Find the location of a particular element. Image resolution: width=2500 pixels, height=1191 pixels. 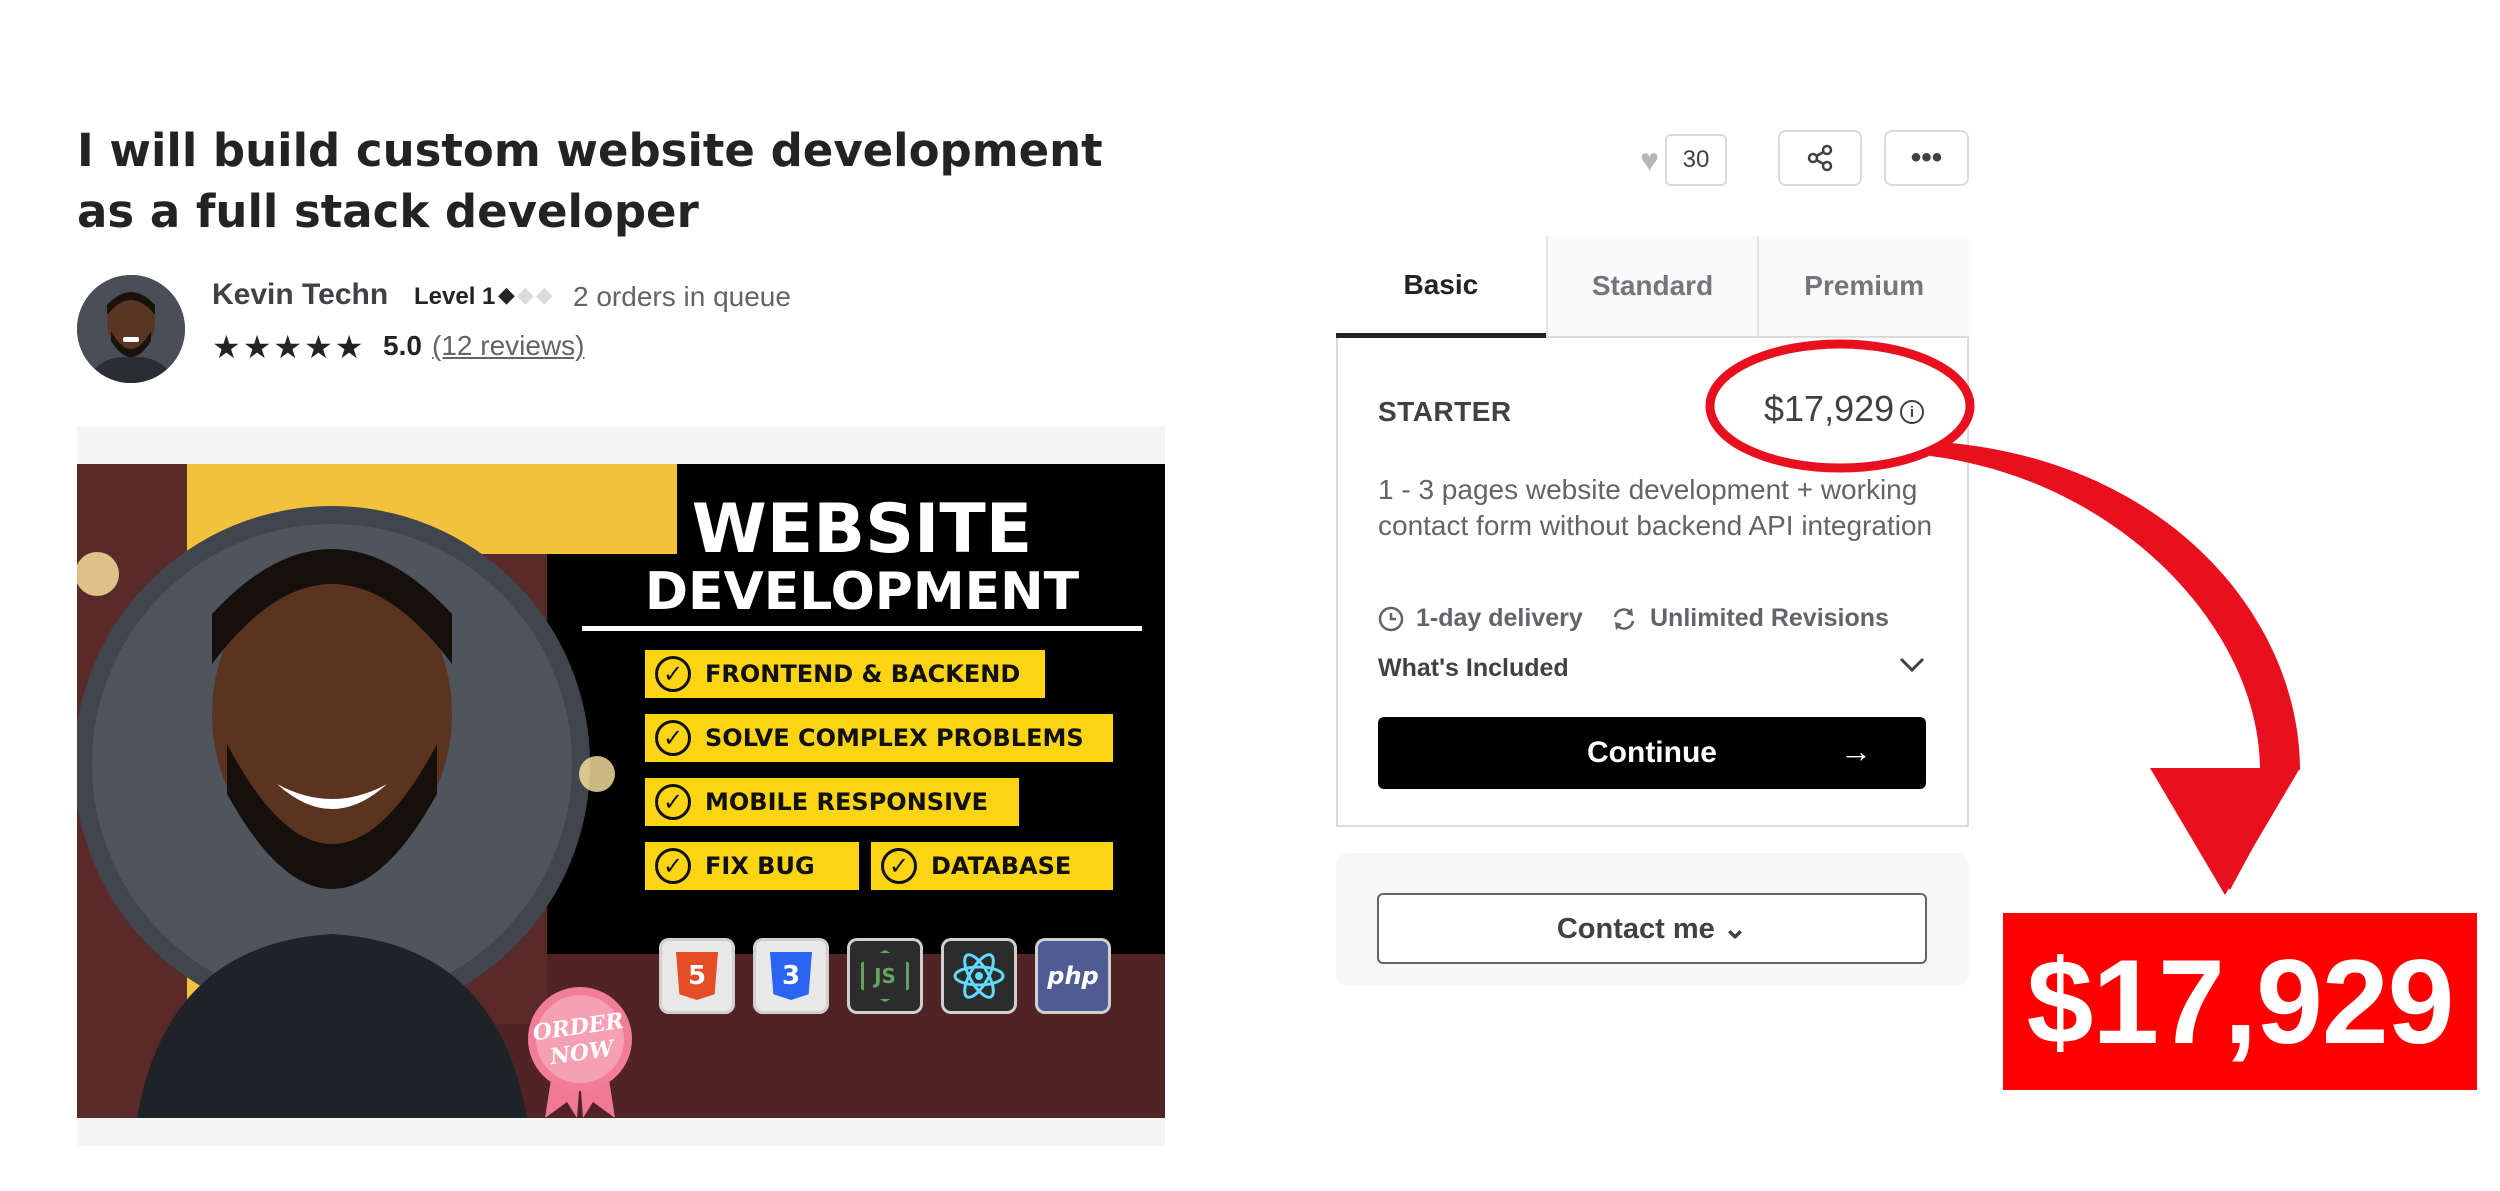

share-icon is located at coordinates (1820, 158).